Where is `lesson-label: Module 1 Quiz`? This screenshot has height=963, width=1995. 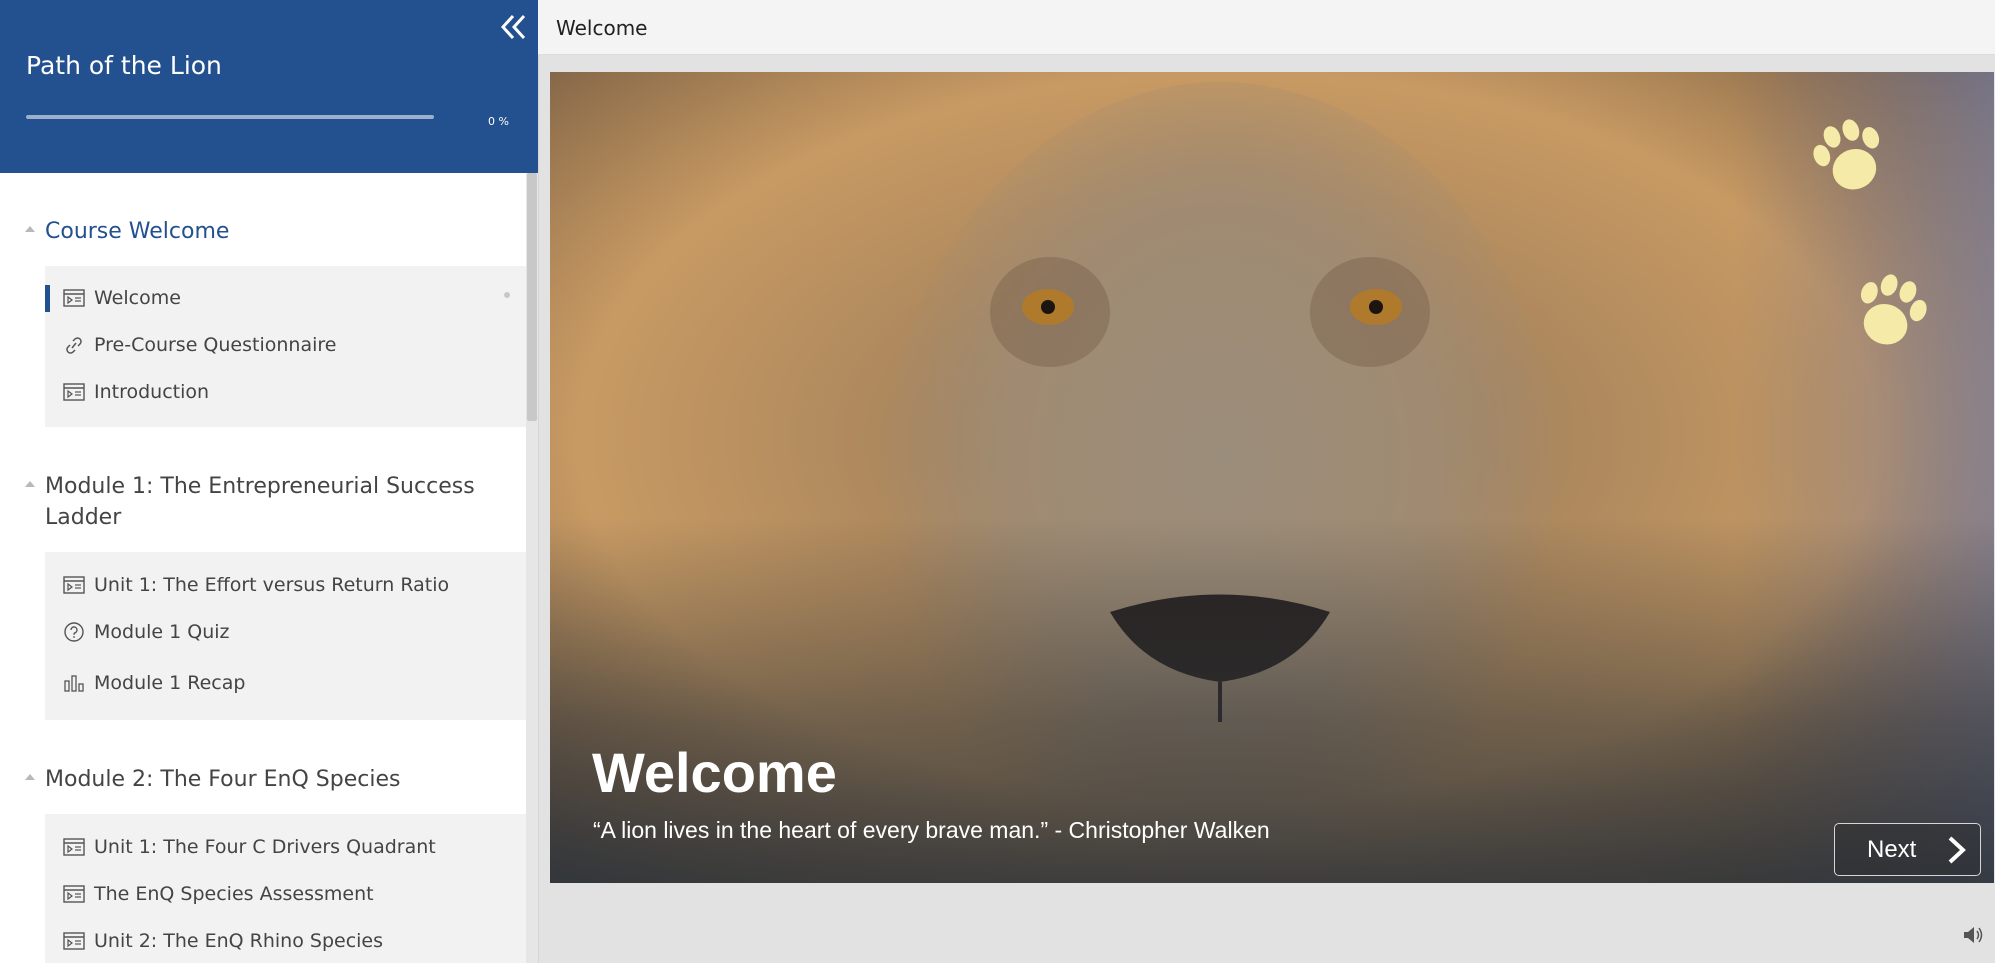 lesson-label: Module 1 Quiz is located at coordinates (162, 632).